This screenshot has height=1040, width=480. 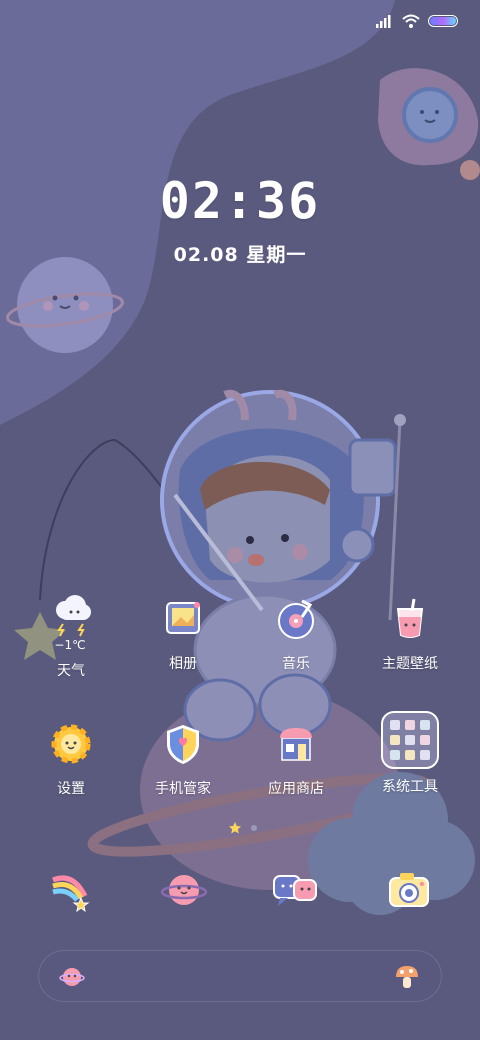 I want to click on settings-icon, so click(x=71, y=744).